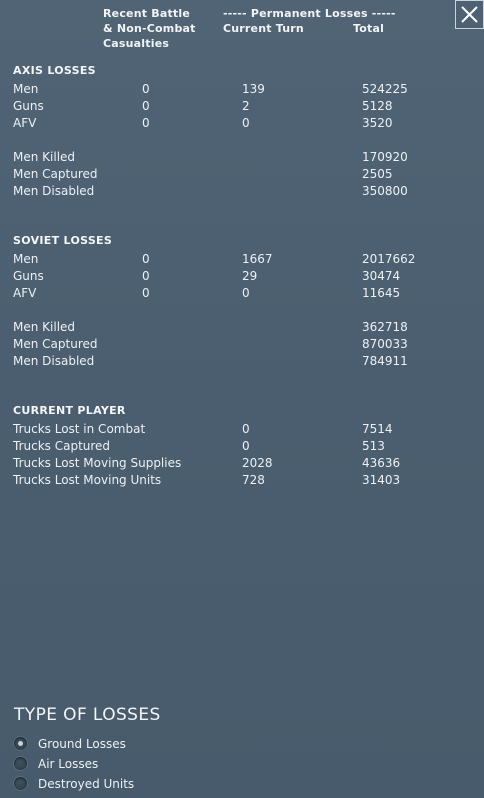 The height and width of the screenshot is (798, 484). Describe the element at coordinates (87, 715) in the screenshot. I see `type-of-losses-title: TYPE OF LOSSES` at that location.